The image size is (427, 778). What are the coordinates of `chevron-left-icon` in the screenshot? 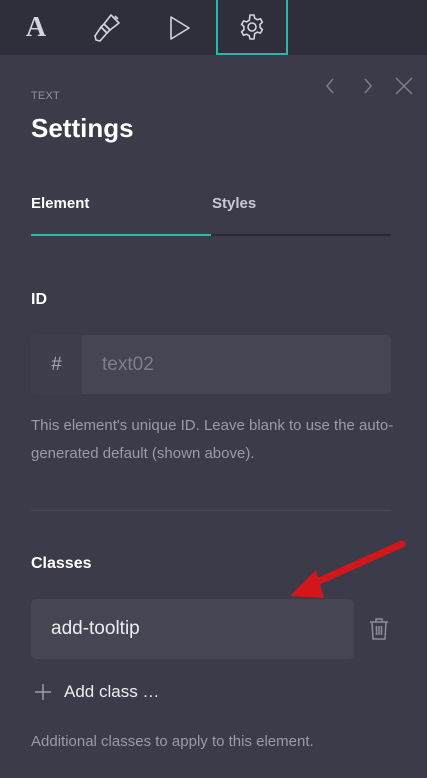 It's located at (330, 86).